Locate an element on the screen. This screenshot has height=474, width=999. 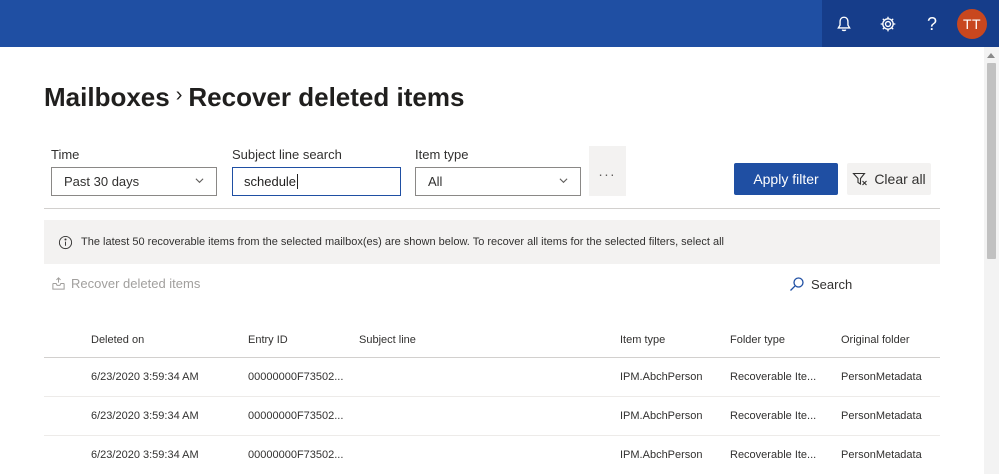
recover-deleted-items-button: Recover deleted items is located at coordinates (125, 283).